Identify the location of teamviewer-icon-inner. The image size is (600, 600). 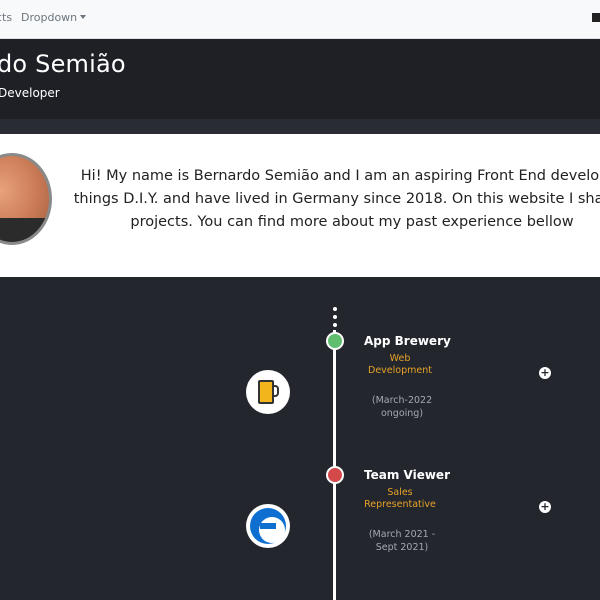
(272, 530).